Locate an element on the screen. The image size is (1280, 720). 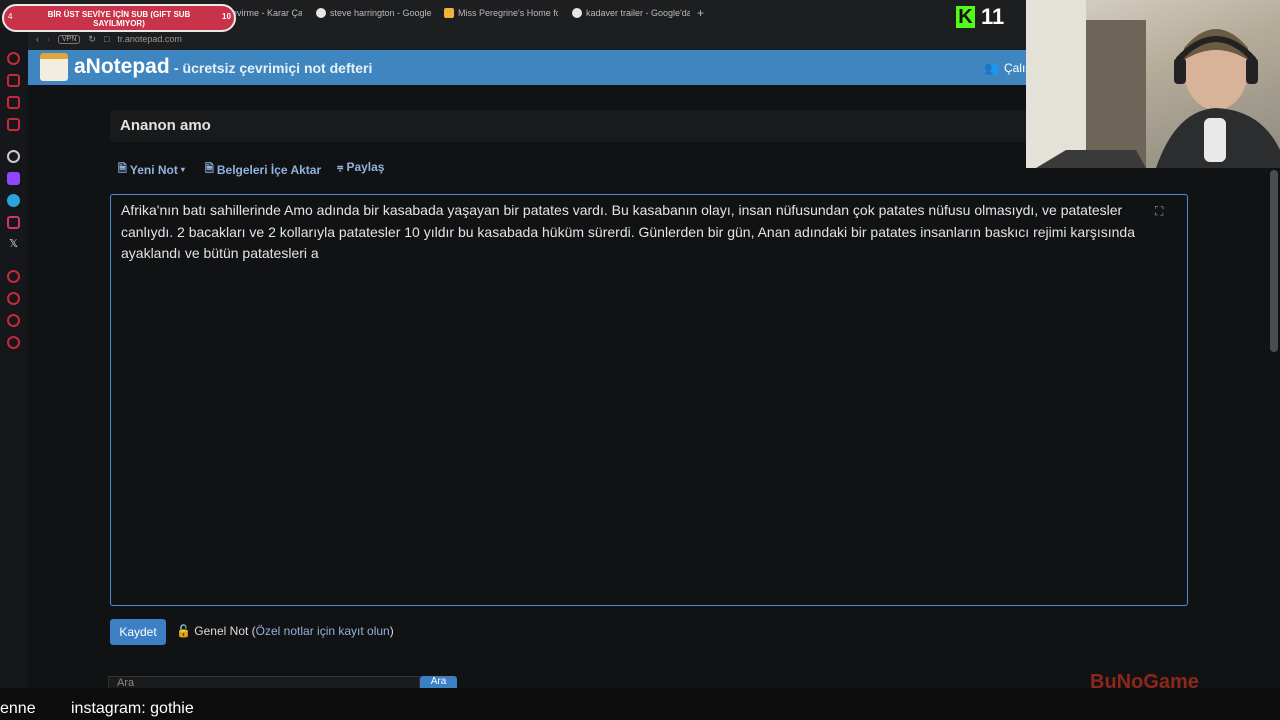
instagram-icon is located at coordinates (13, 222).